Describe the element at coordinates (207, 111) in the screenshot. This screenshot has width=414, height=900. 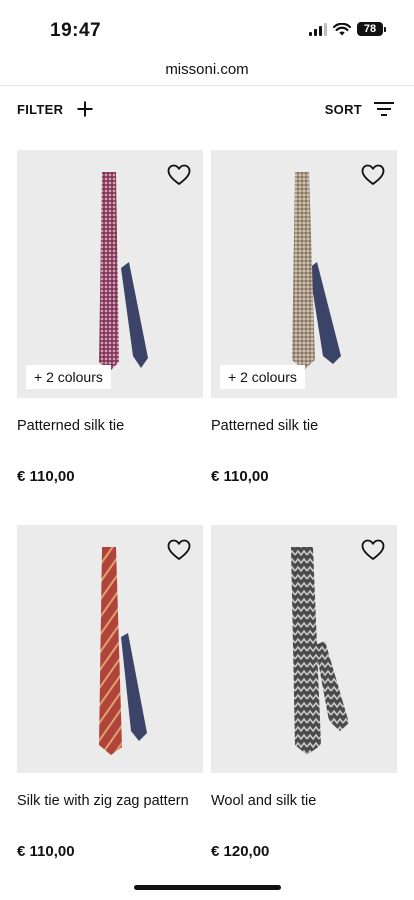
I see `toolbar: FILTER SORT` at that location.